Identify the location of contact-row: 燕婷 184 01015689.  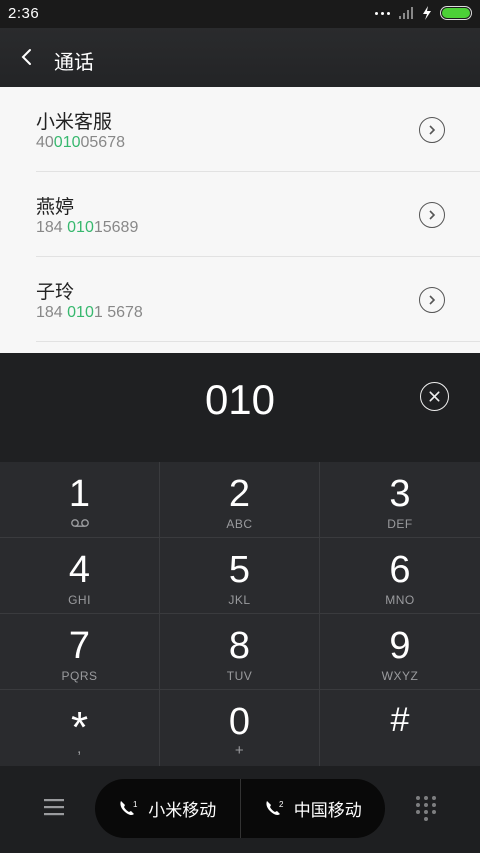
(240, 214).